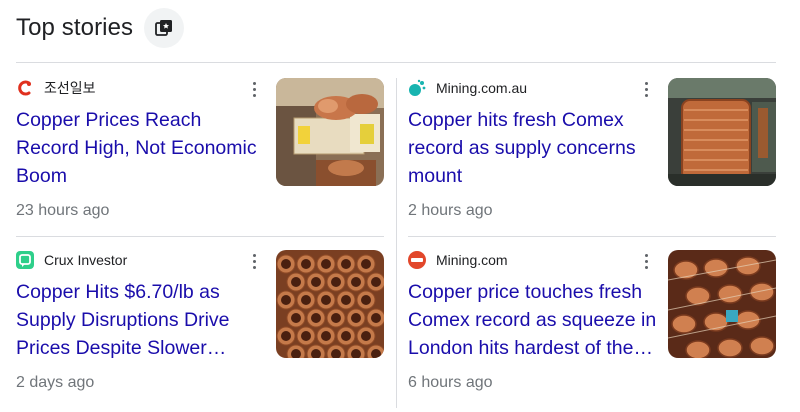 This screenshot has width=800, height=412. I want to click on source-row: Crux Investor, so click(71, 260).